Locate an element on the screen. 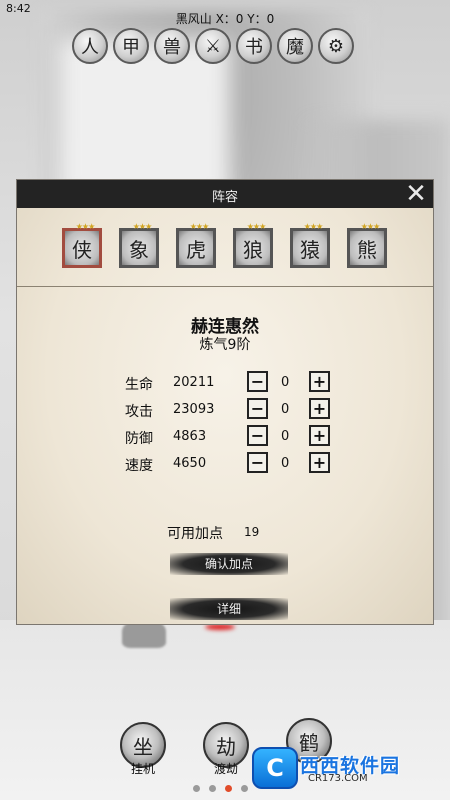 The height and width of the screenshot is (800, 450). watermark-url: CR173.COM is located at coordinates (338, 778).